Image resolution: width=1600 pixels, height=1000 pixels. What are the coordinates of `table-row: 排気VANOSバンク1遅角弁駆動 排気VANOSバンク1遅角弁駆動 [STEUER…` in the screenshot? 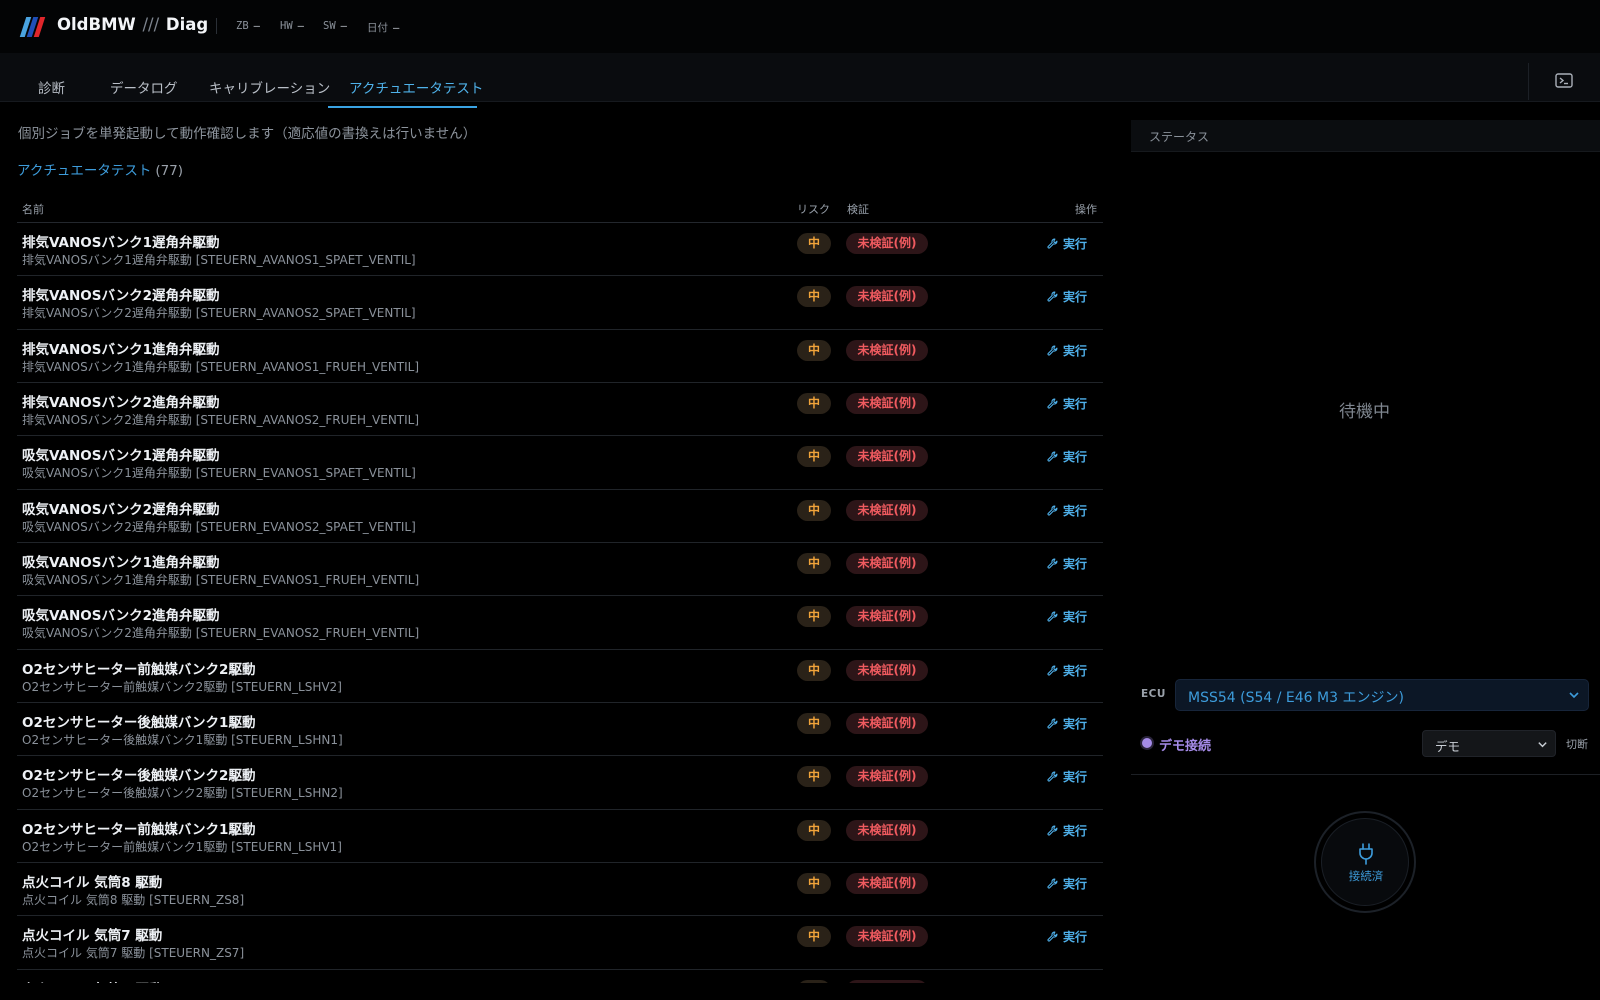 It's located at (560, 250).